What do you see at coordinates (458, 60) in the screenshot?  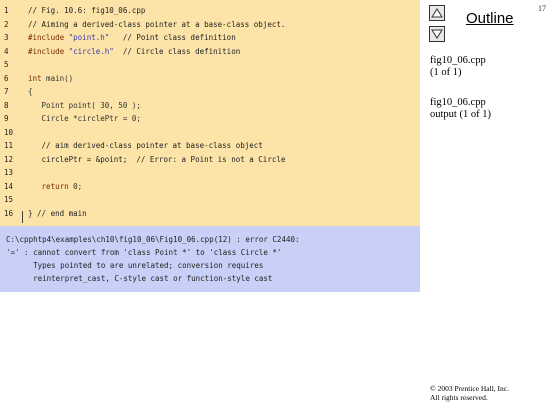 I see `outline-entry-source-name: fig10_06.cpp` at bounding box center [458, 60].